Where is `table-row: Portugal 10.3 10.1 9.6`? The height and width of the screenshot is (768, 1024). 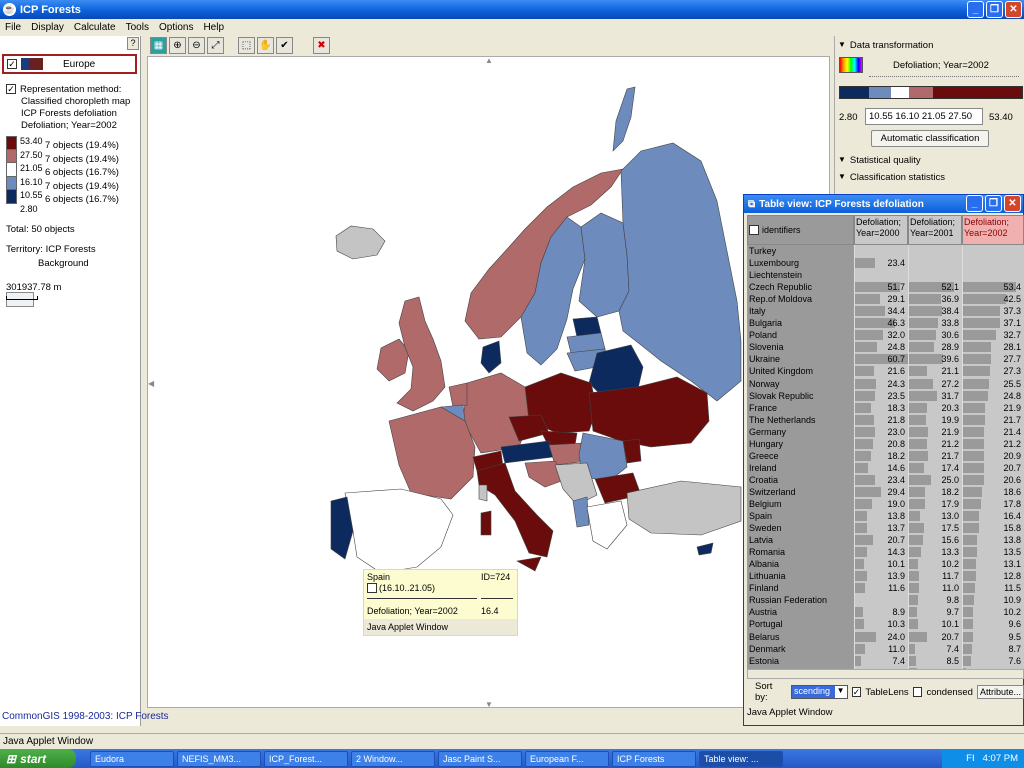
table-row: Portugal 10.3 10.1 9.6 is located at coordinates (885, 624).